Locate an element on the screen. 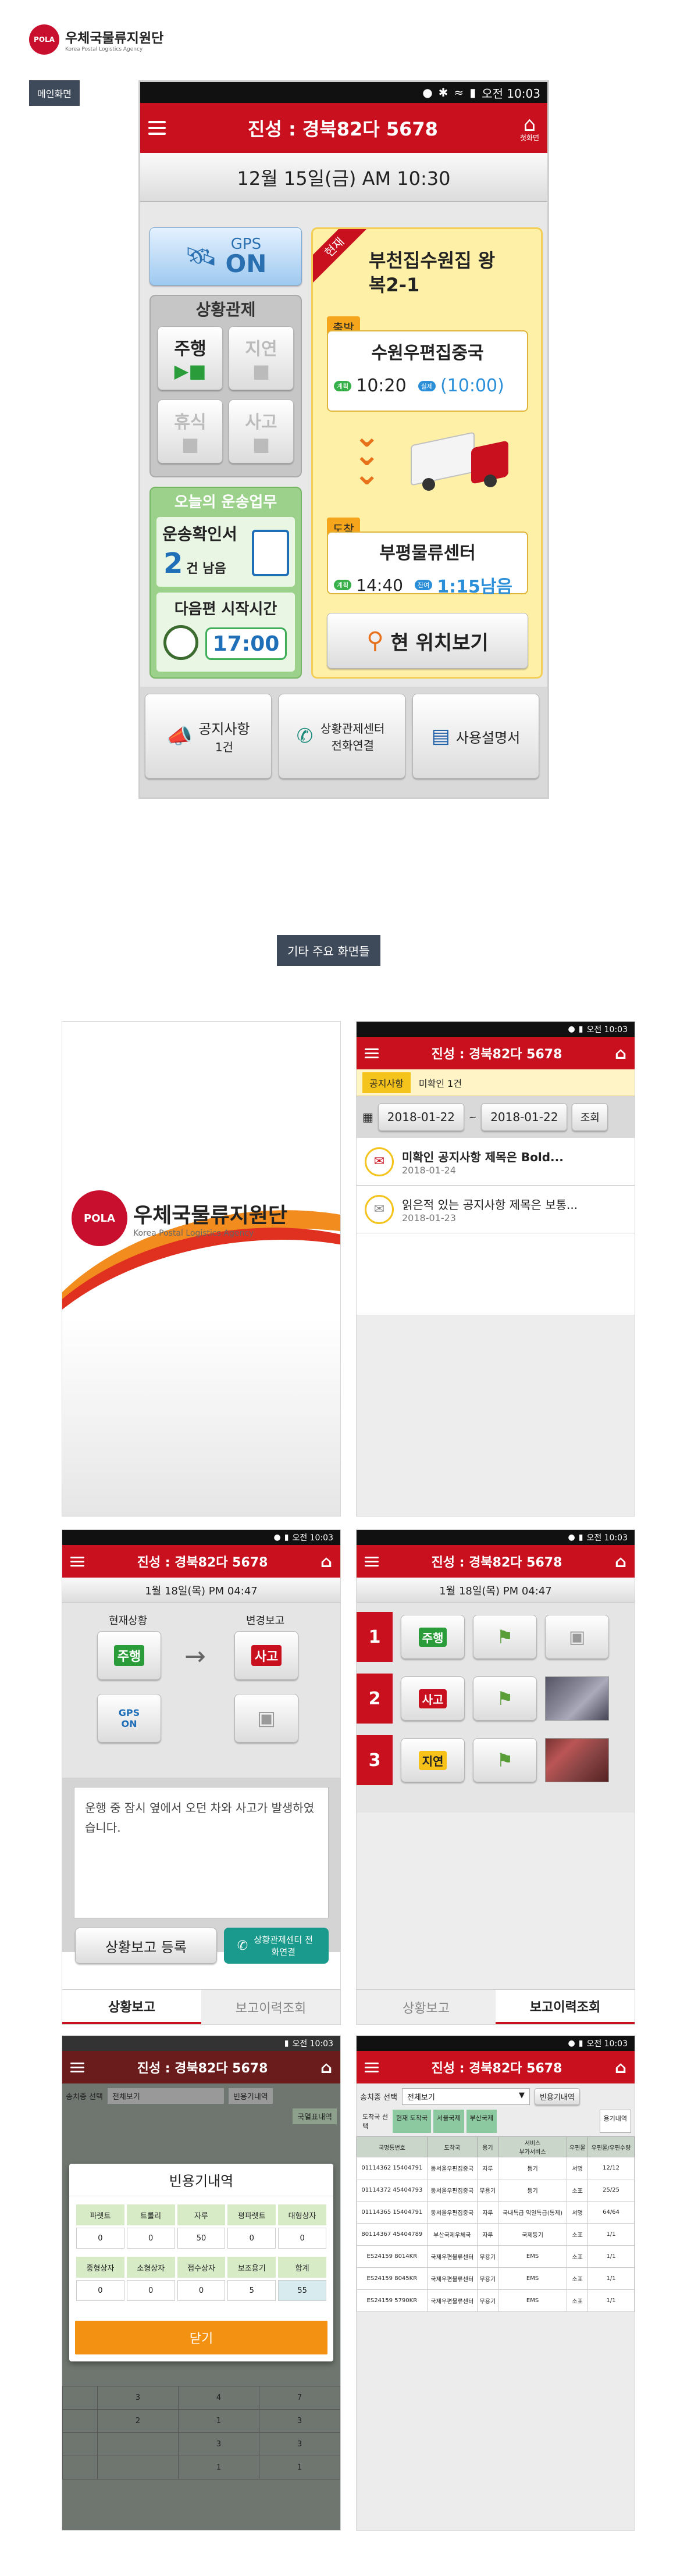 This screenshot has width=698, height=2576. change-status-button: 사고 is located at coordinates (266, 1655).